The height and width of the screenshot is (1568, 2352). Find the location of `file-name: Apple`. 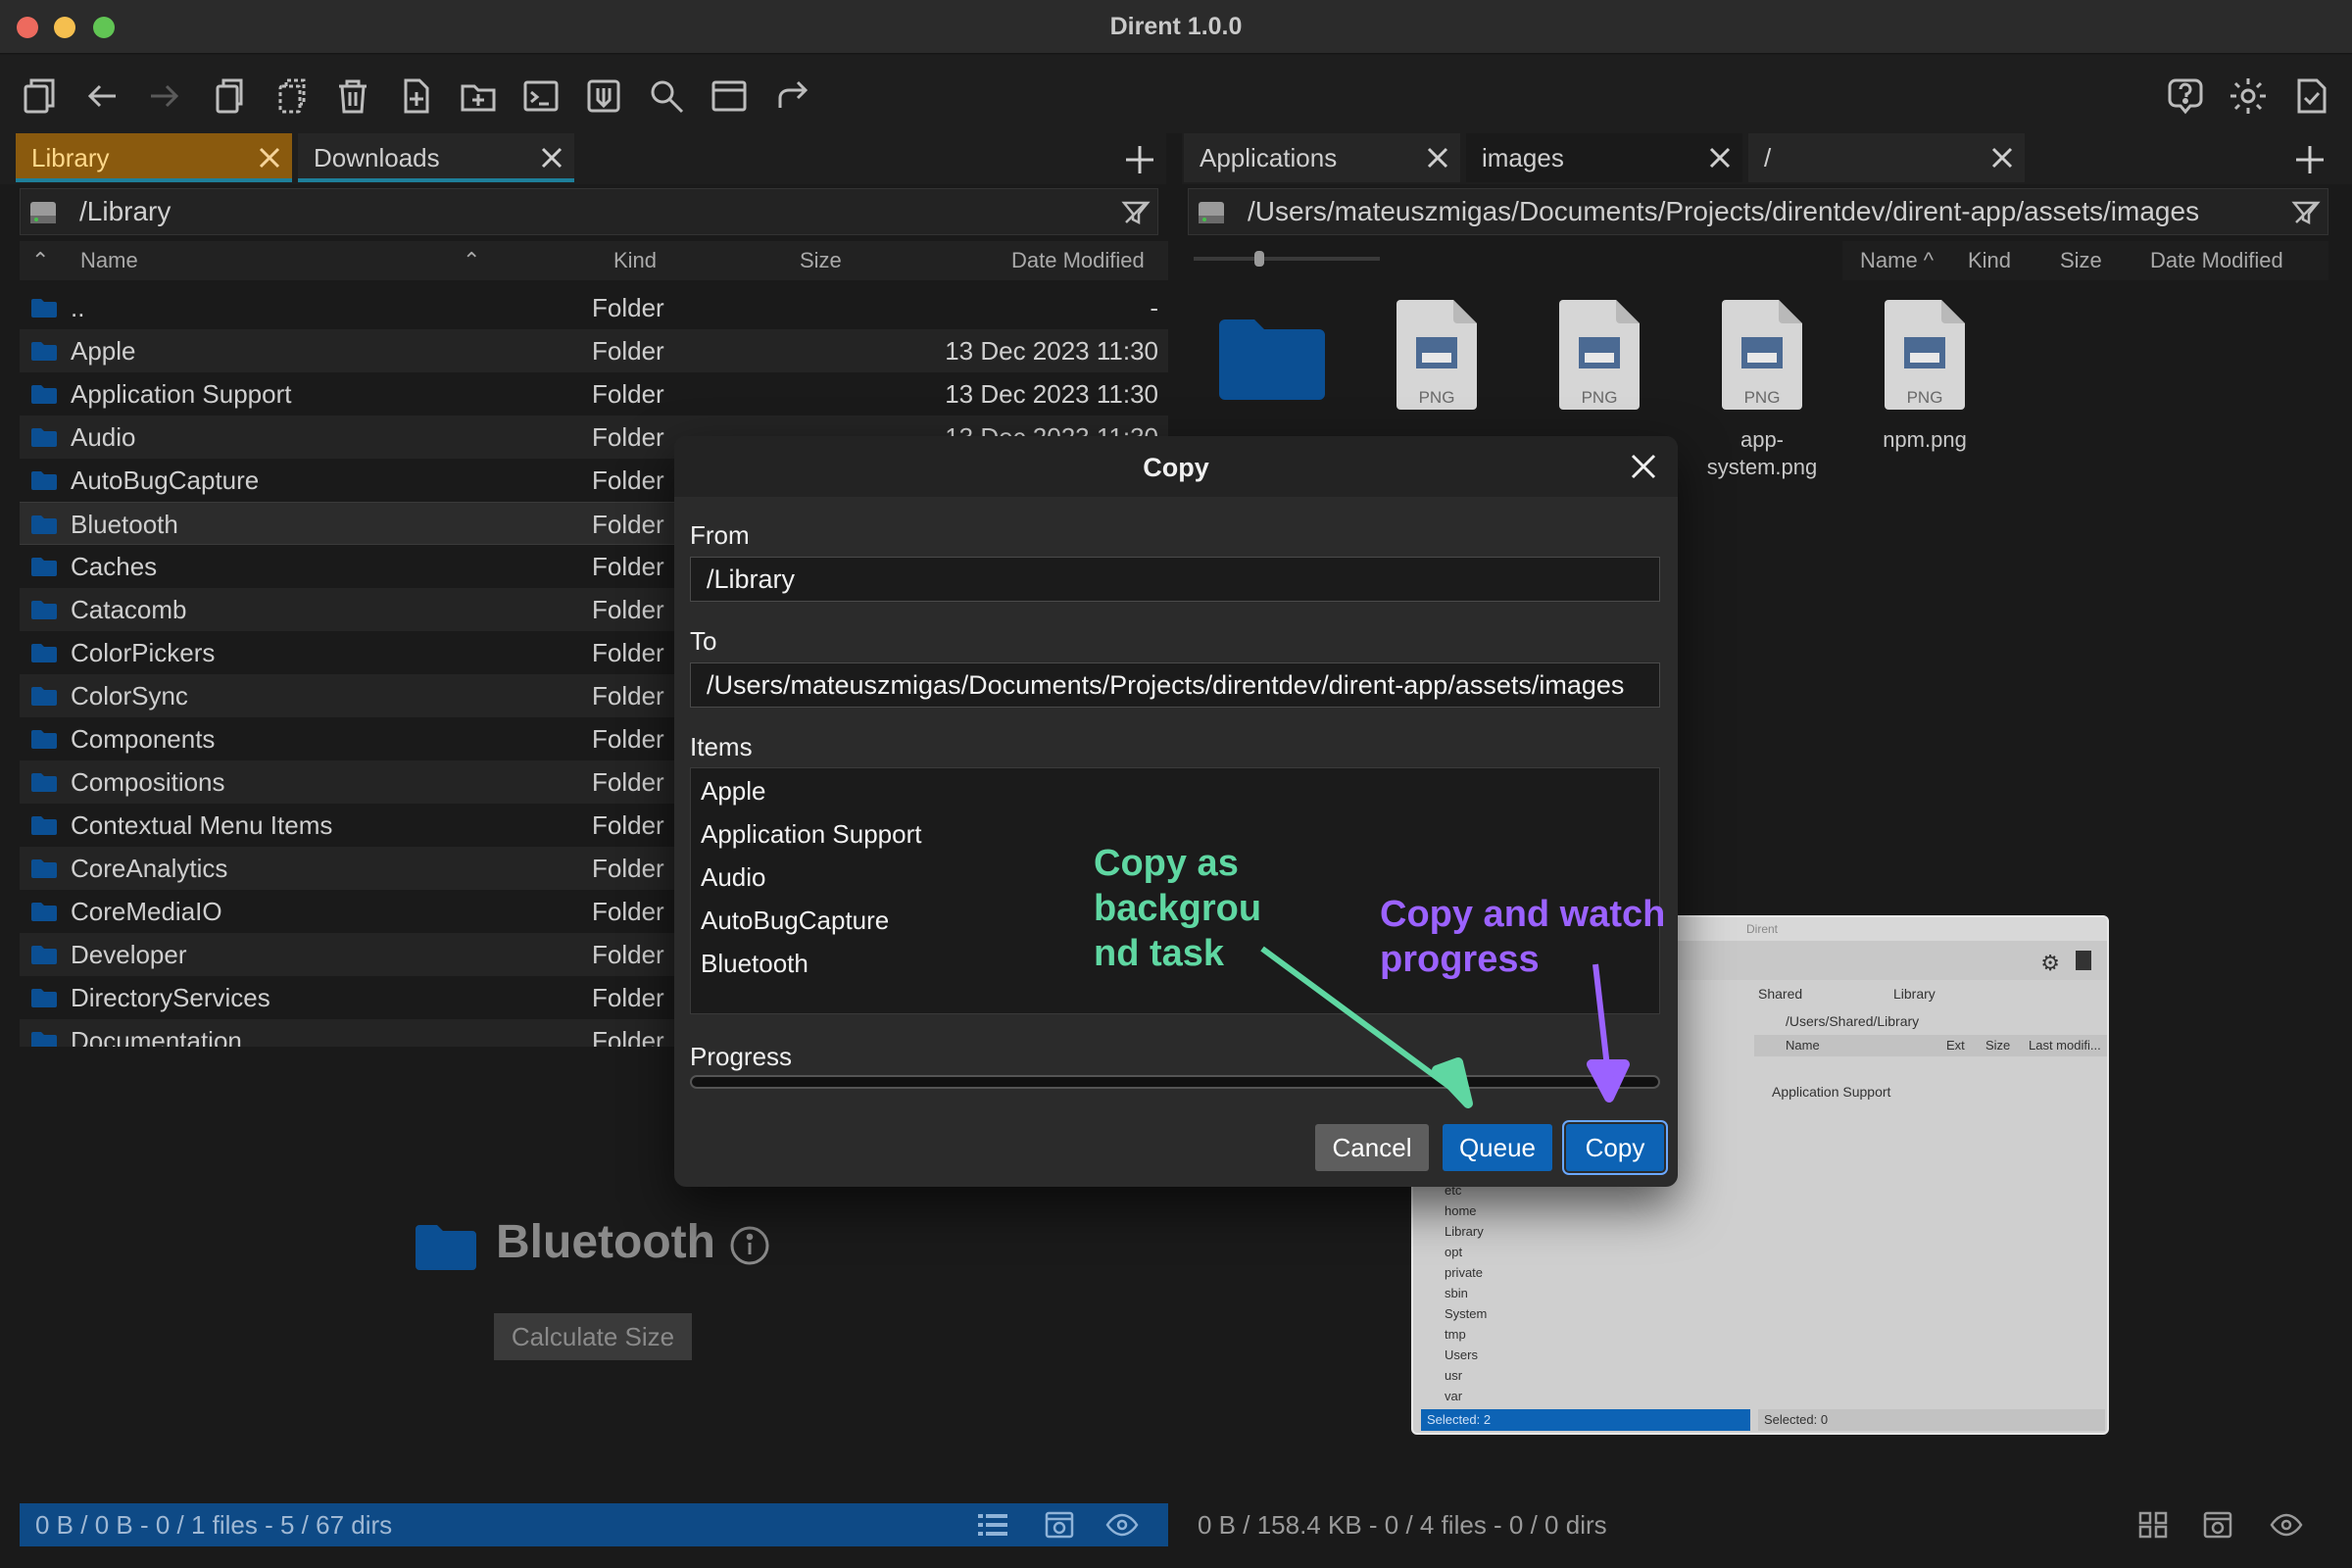

file-name: Apple is located at coordinates (103, 351).